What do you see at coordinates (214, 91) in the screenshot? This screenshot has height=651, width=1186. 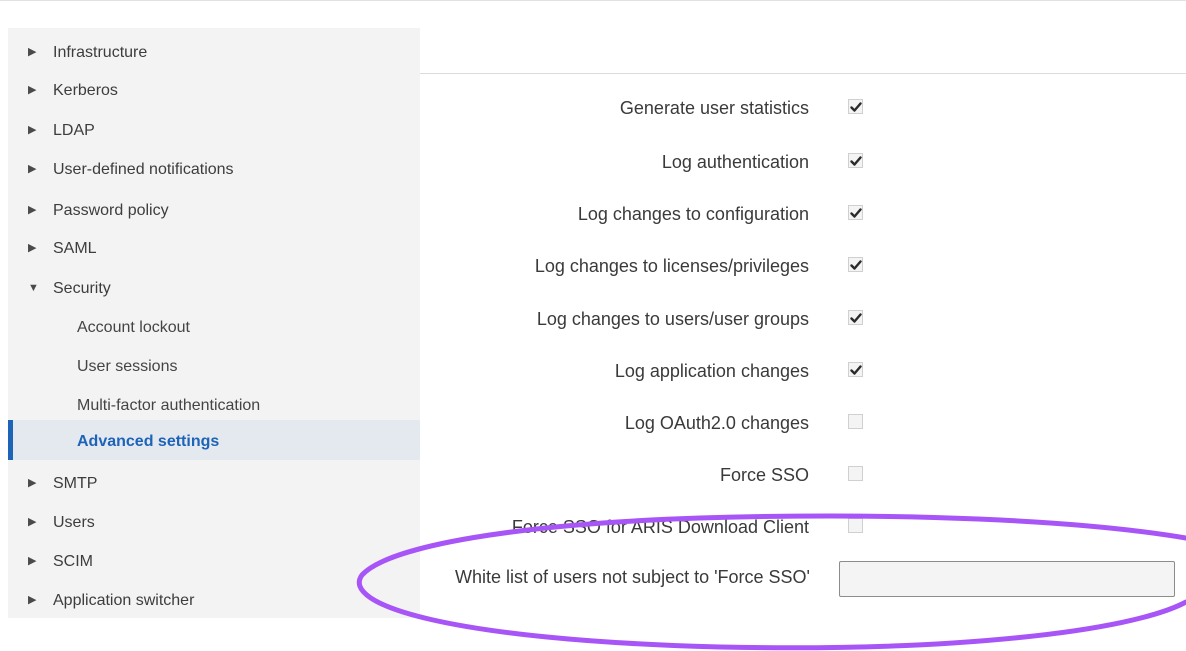 I see `sidebar-item-kerberos: ▶ Kerberos` at bounding box center [214, 91].